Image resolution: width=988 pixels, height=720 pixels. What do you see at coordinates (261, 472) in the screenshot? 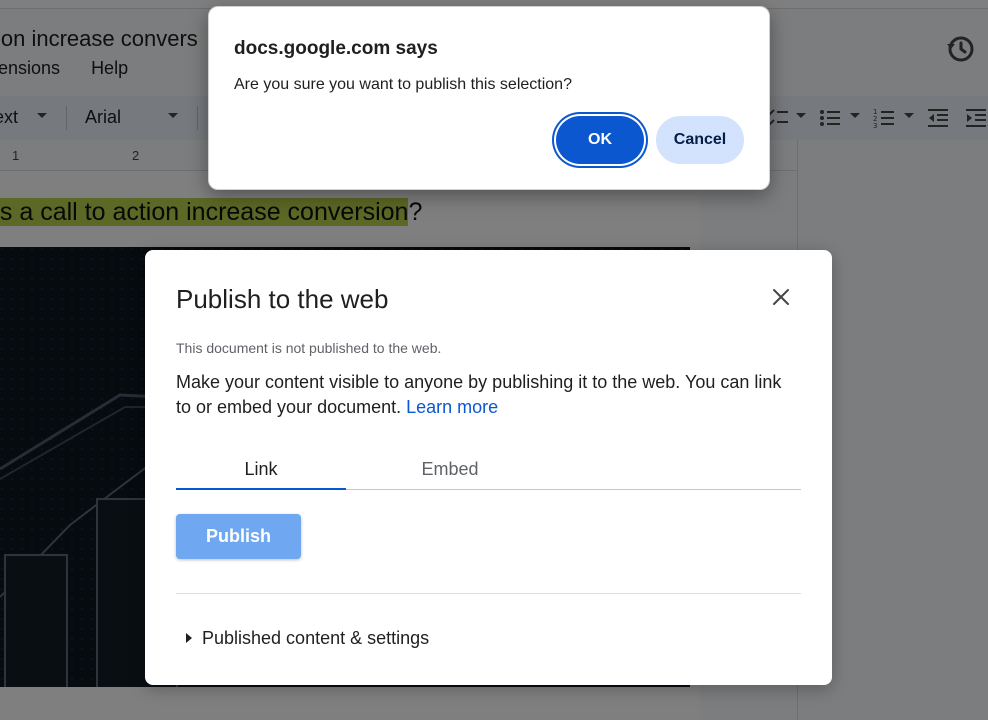
I see `tab-link: Link` at bounding box center [261, 472].